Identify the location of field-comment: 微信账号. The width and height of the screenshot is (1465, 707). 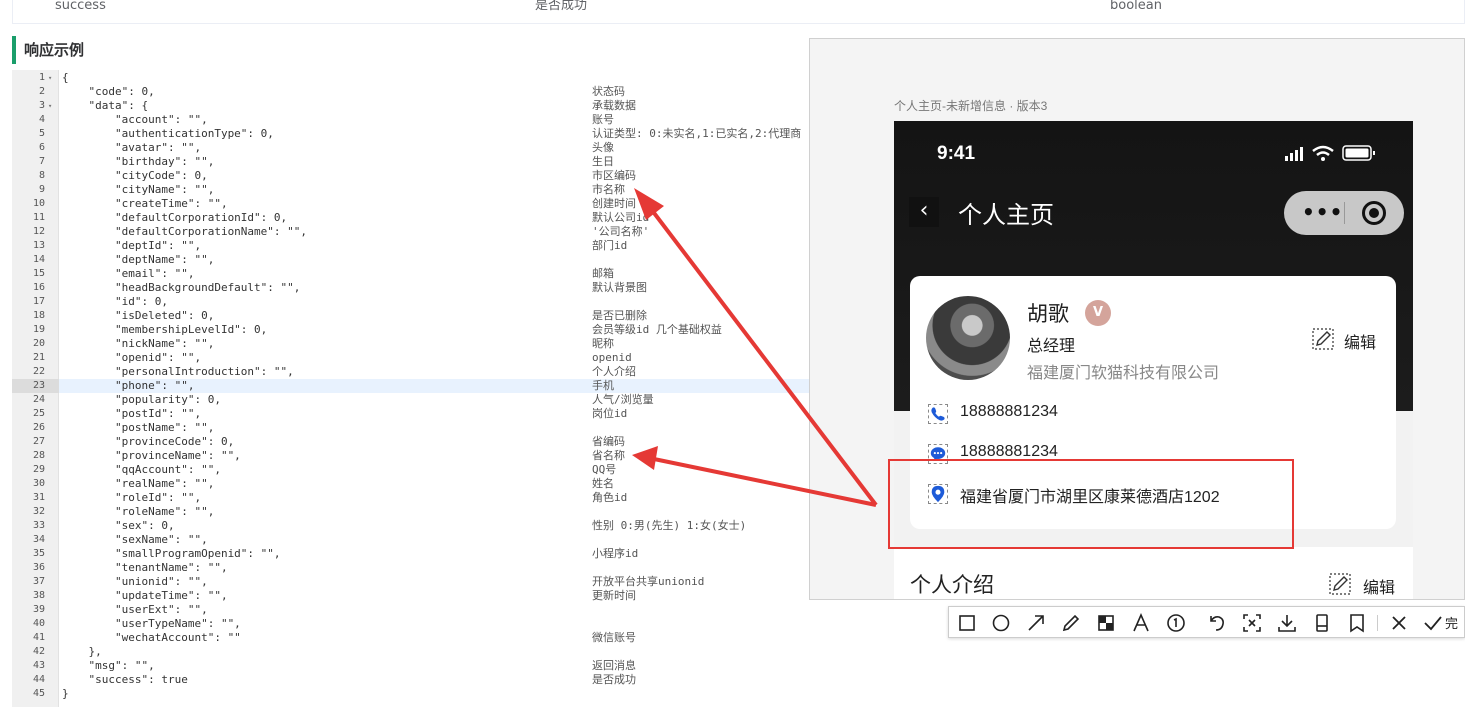
(614, 637).